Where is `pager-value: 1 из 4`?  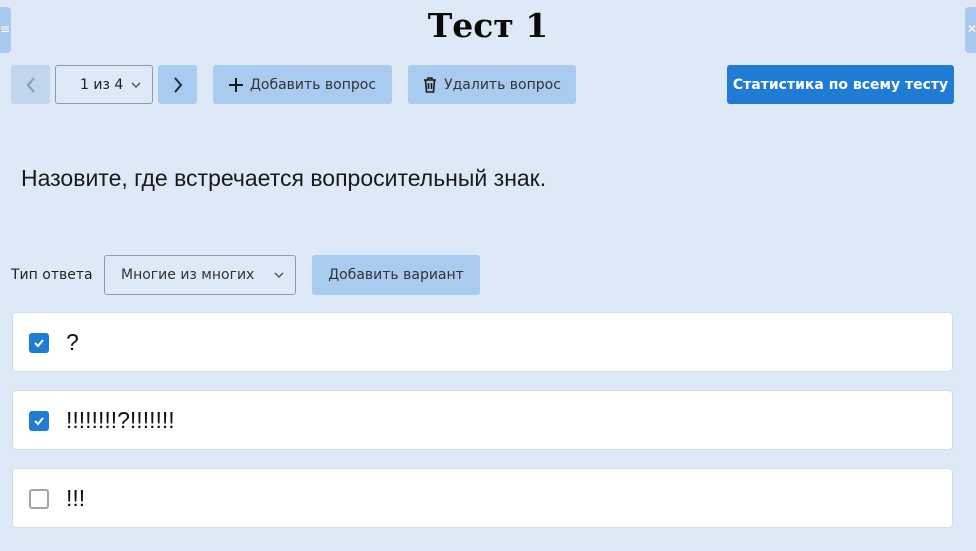 pager-value: 1 из 4 is located at coordinates (102, 84).